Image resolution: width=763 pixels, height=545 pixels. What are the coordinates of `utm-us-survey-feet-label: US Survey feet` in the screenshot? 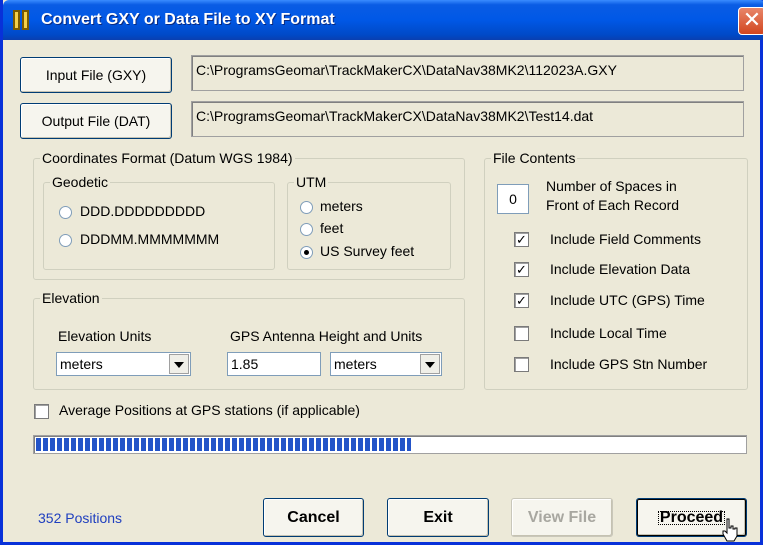 It's located at (367, 251).